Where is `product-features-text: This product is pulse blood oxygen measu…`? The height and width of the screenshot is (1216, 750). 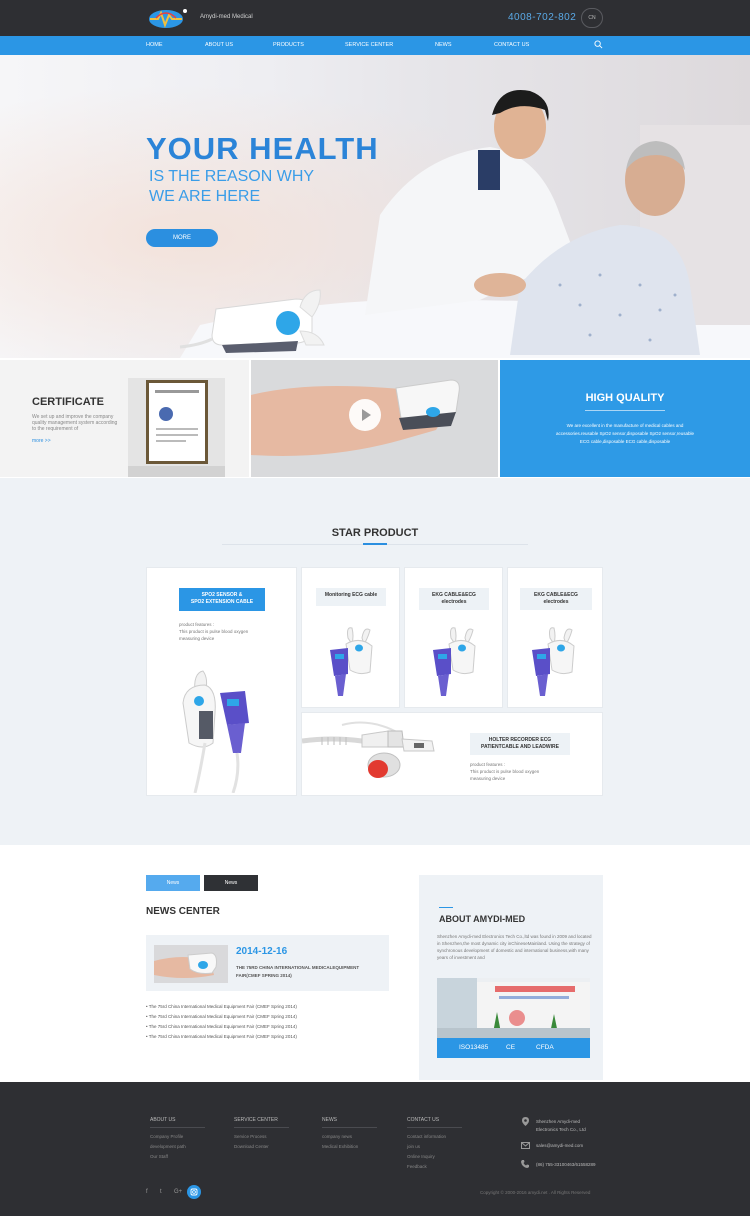
product-features-text: This product is pulse blood oxygen measu… is located at coordinates (214, 635).